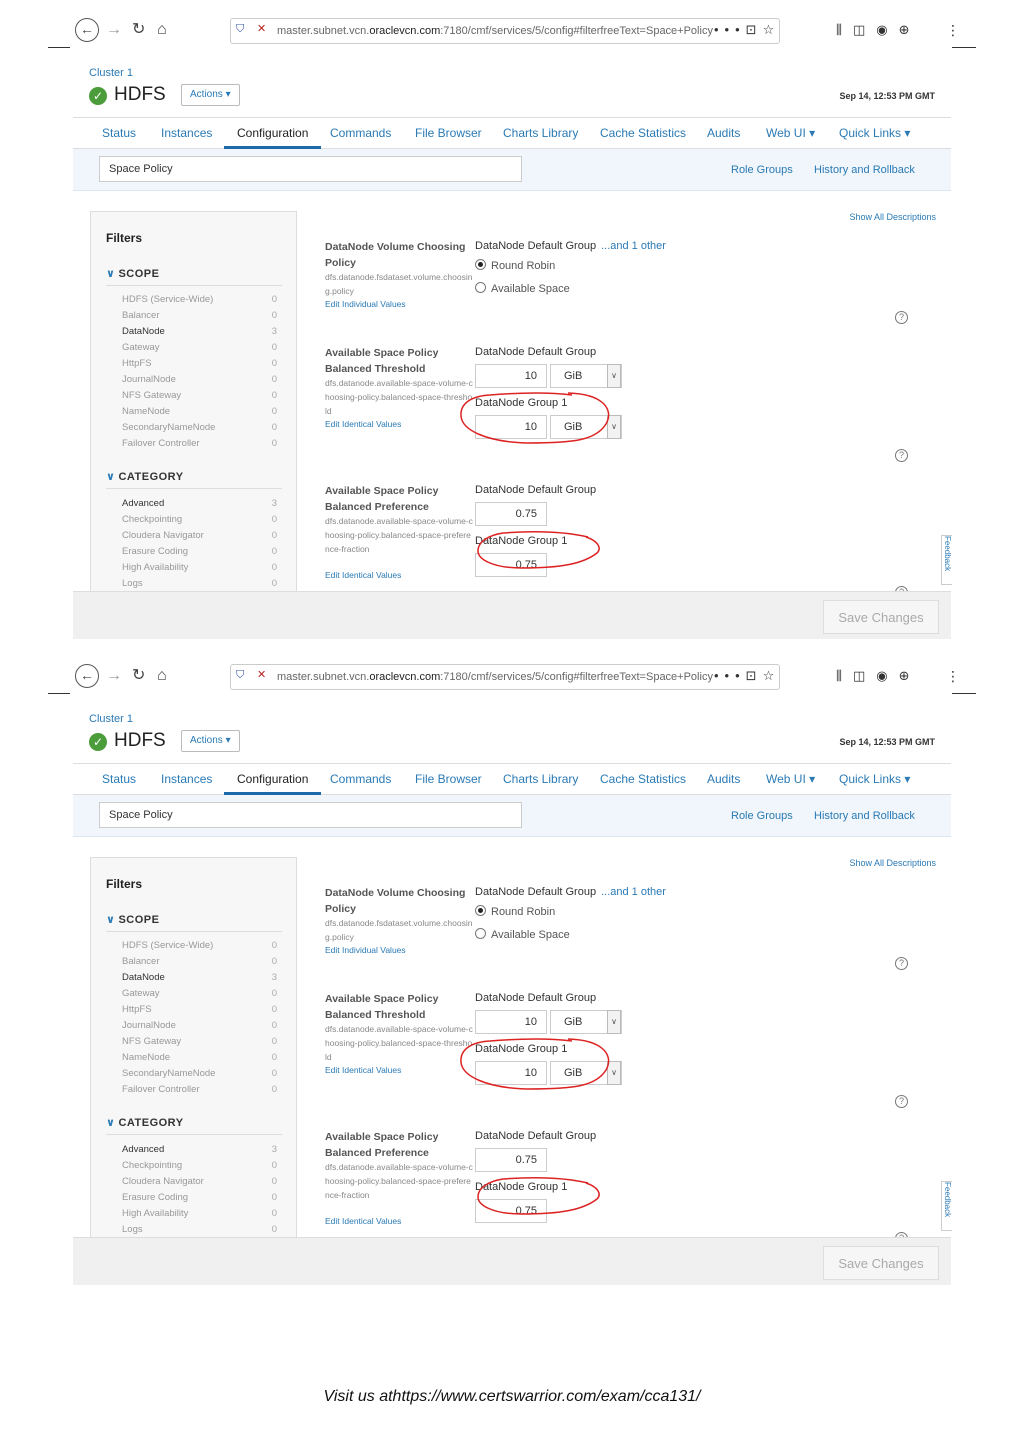 The width and height of the screenshot is (1024, 1448). What do you see at coordinates (864, 29) in the screenshot?
I see `sidebar-icon: ◫` at bounding box center [864, 29].